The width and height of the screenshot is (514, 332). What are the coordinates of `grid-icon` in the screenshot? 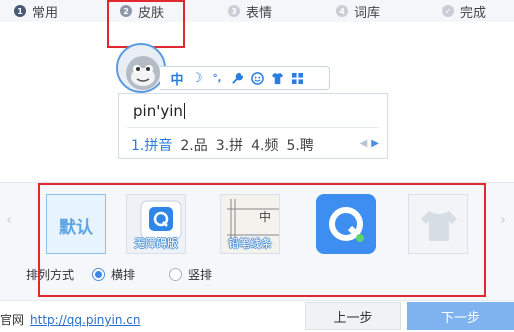 It's located at (297, 78).